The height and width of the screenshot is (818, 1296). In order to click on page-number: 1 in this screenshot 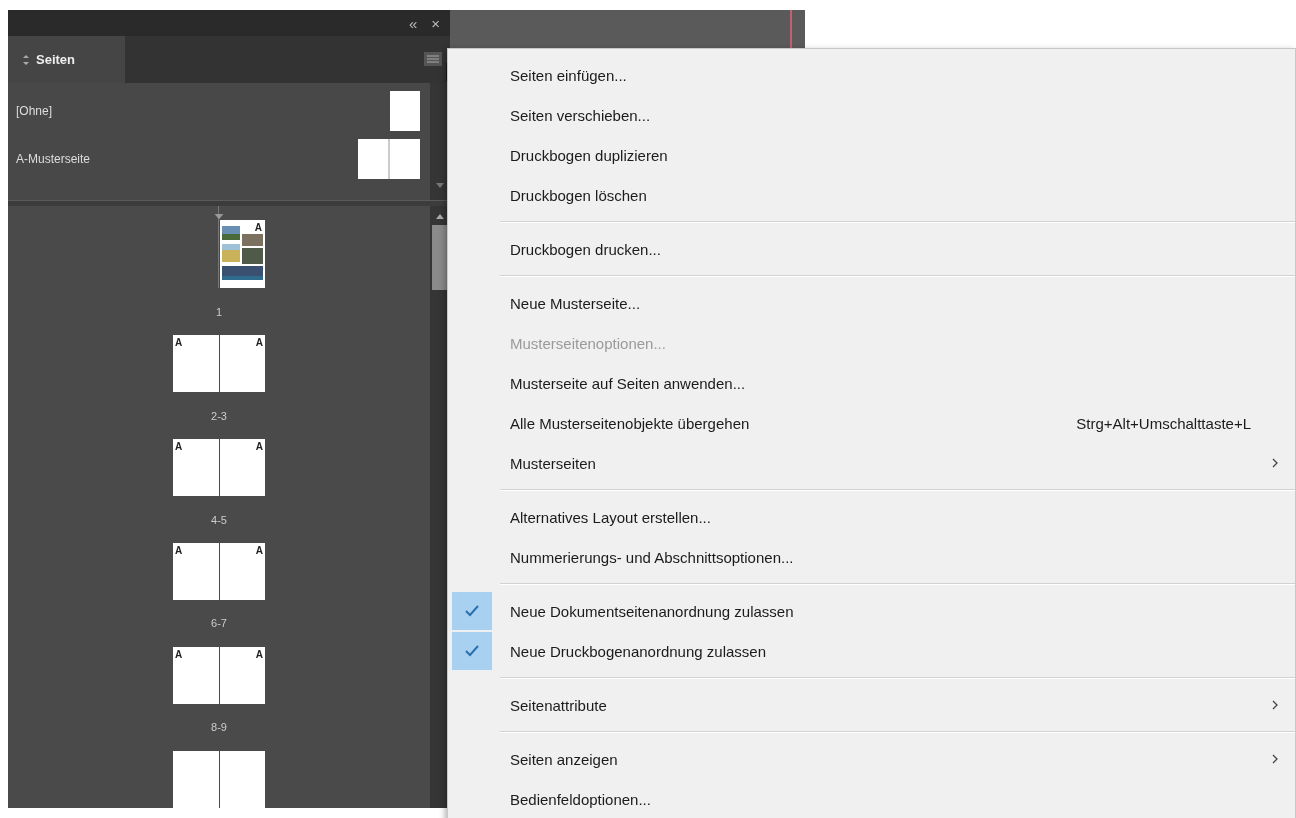, I will do `click(219, 311)`.